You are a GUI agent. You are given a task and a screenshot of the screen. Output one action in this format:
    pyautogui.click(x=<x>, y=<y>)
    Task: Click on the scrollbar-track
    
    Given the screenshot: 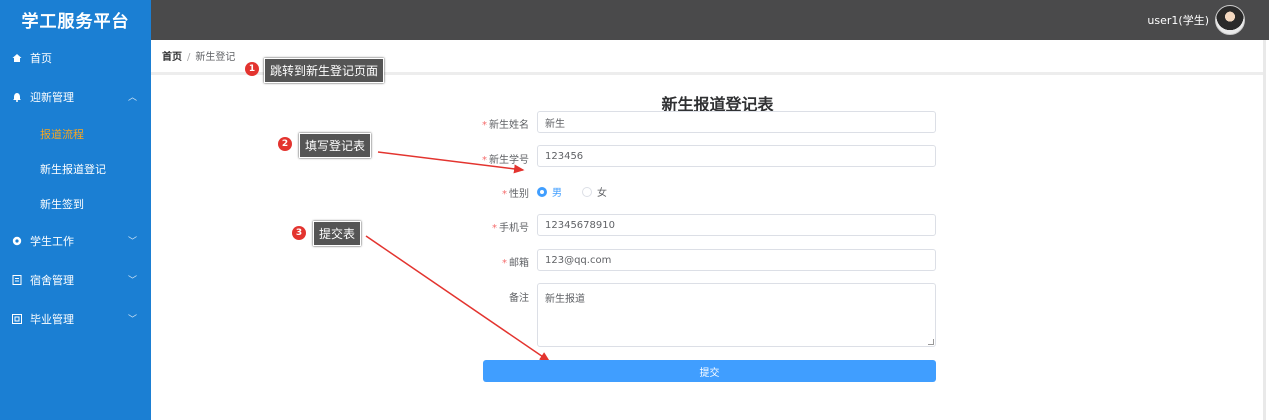 What is the action you would take?
    pyautogui.click(x=1264, y=230)
    